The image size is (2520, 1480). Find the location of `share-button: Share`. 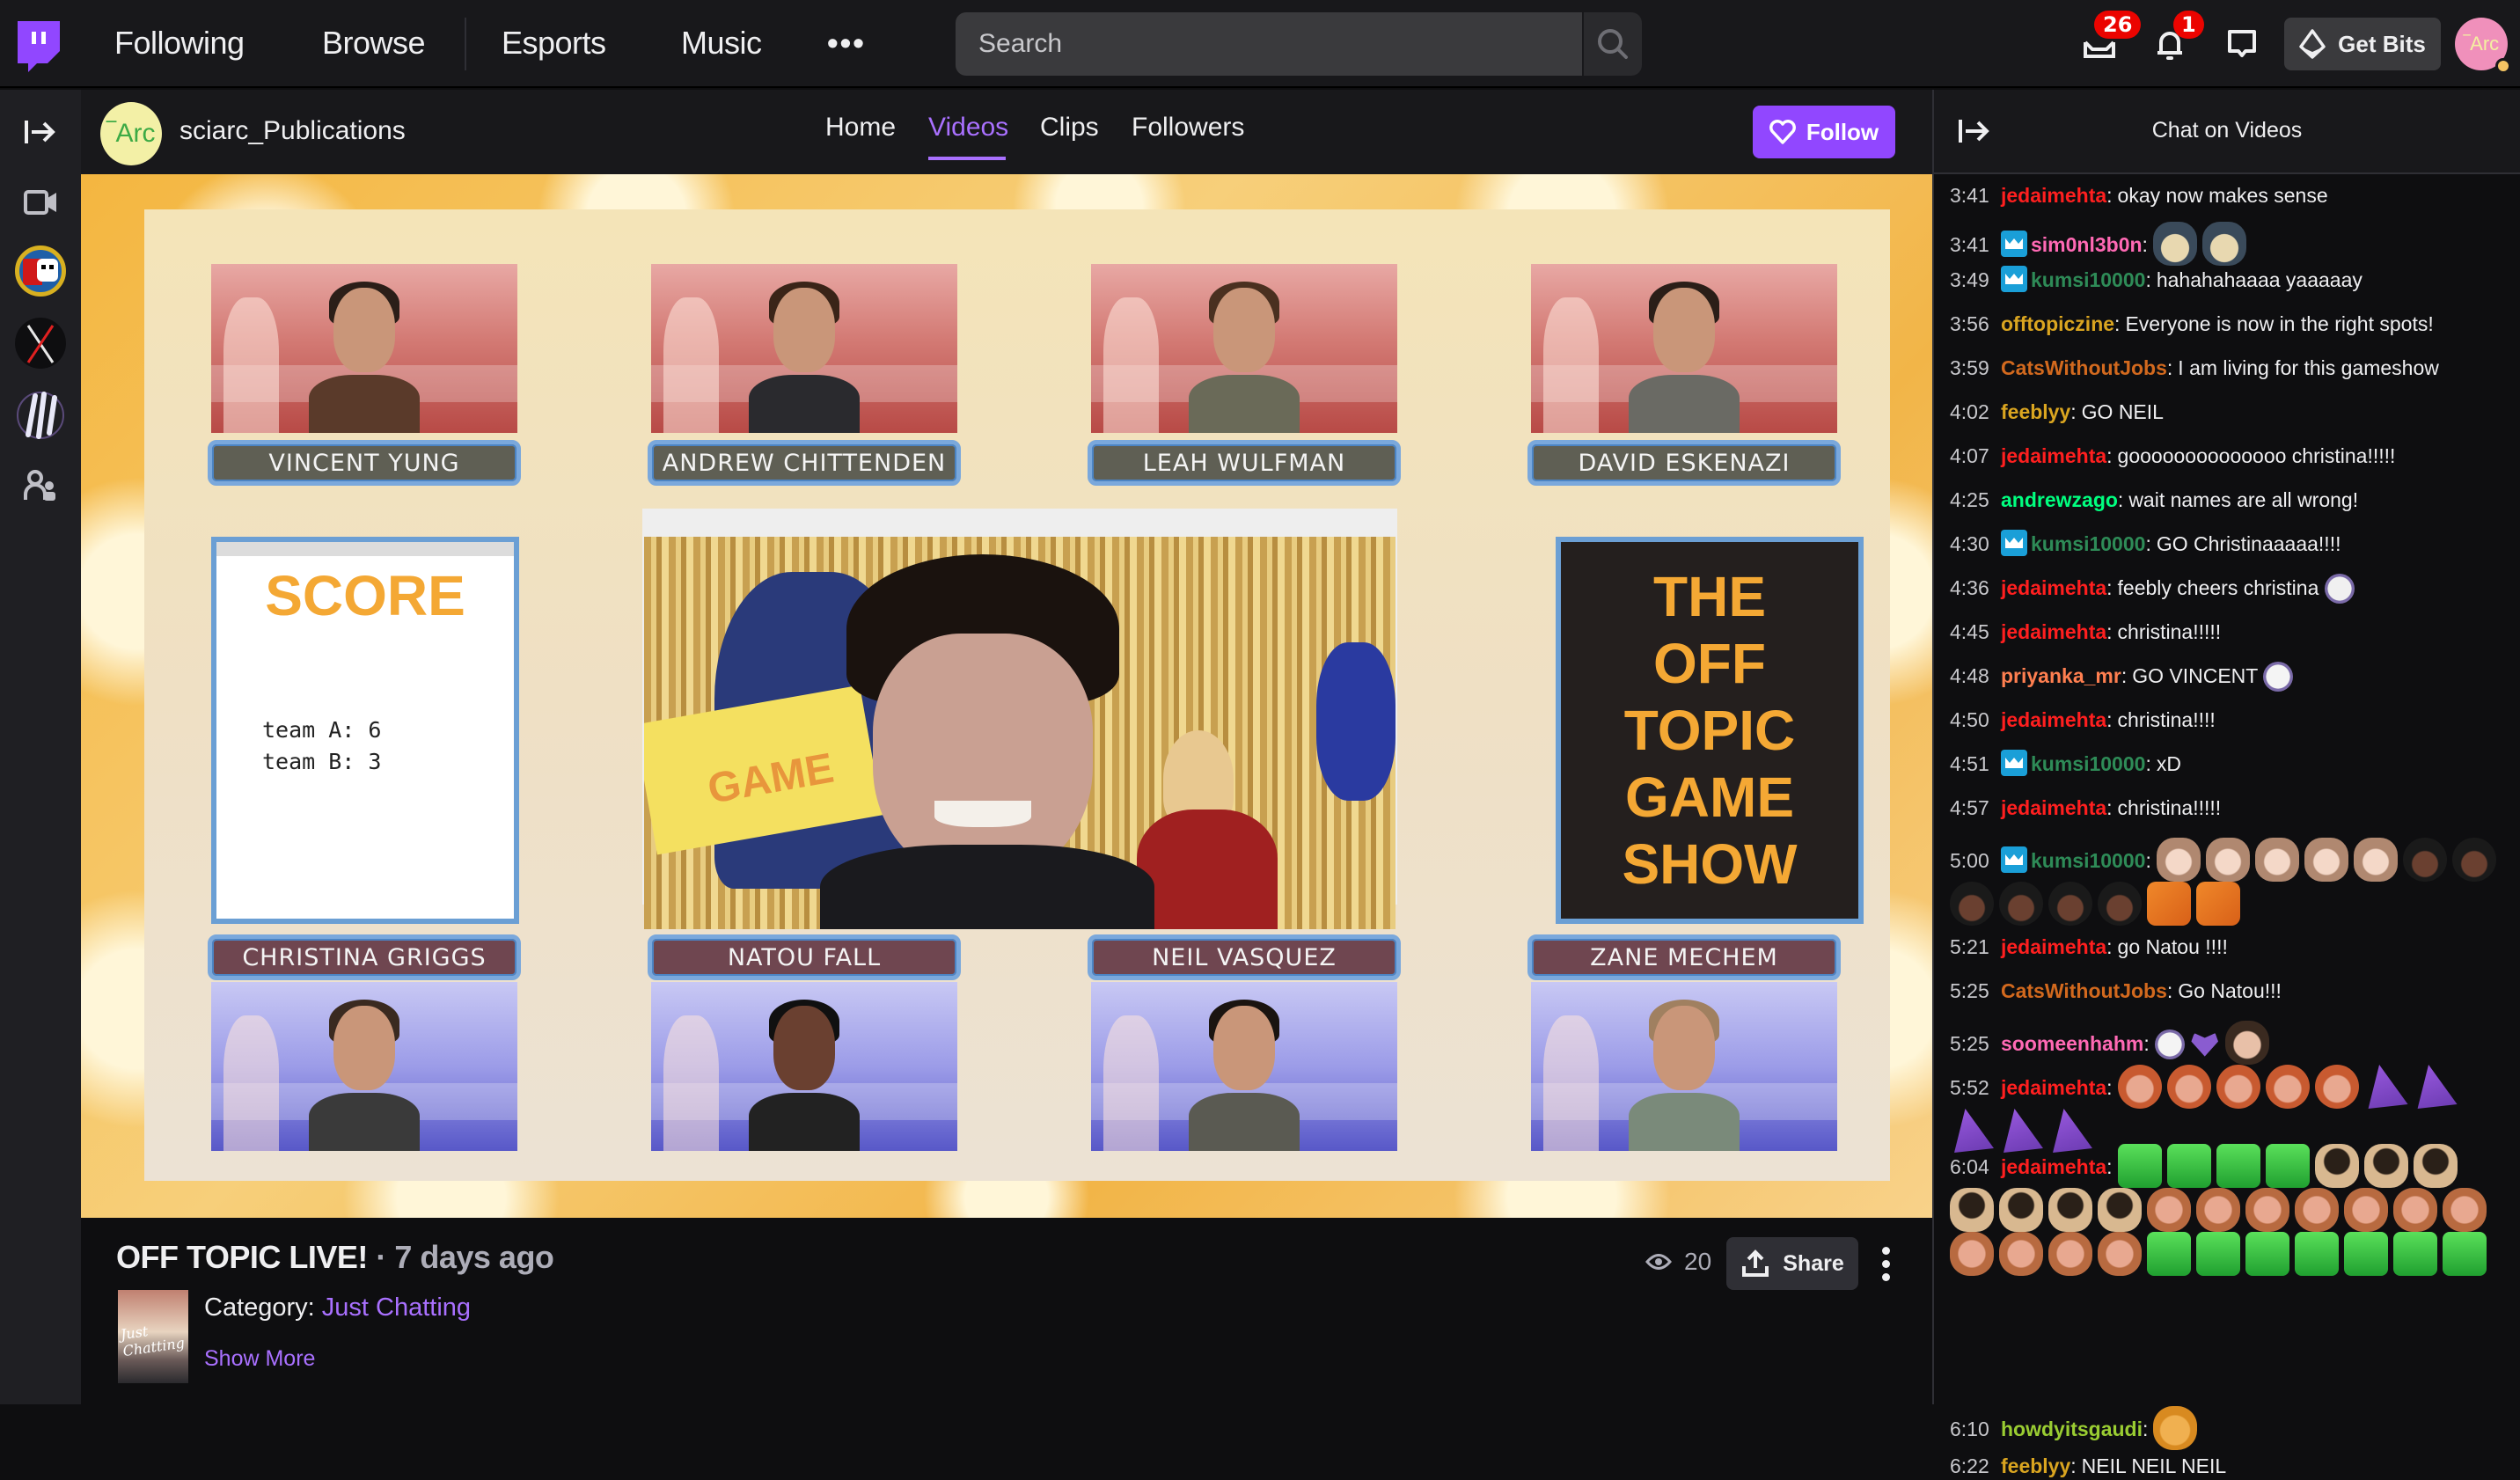

share-button: Share is located at coordinates (1792, 1263).